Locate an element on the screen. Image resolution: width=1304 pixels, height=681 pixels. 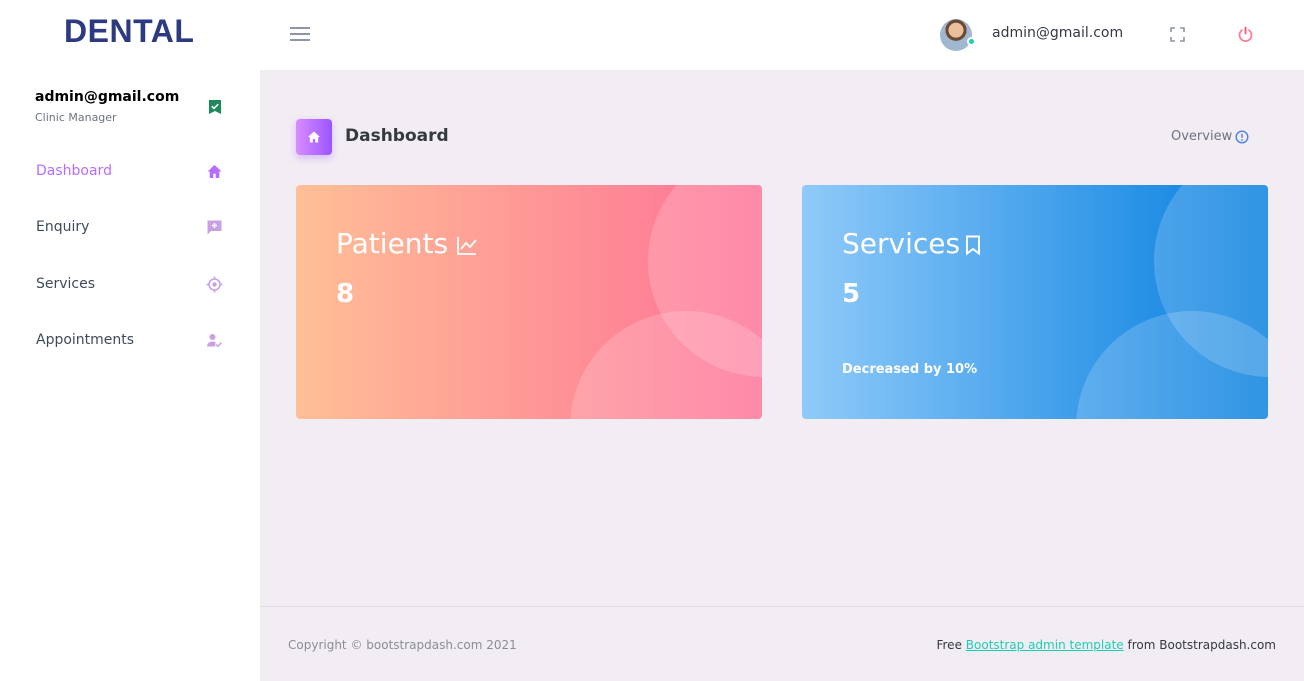
avatar is located at coordinates (956, 35).